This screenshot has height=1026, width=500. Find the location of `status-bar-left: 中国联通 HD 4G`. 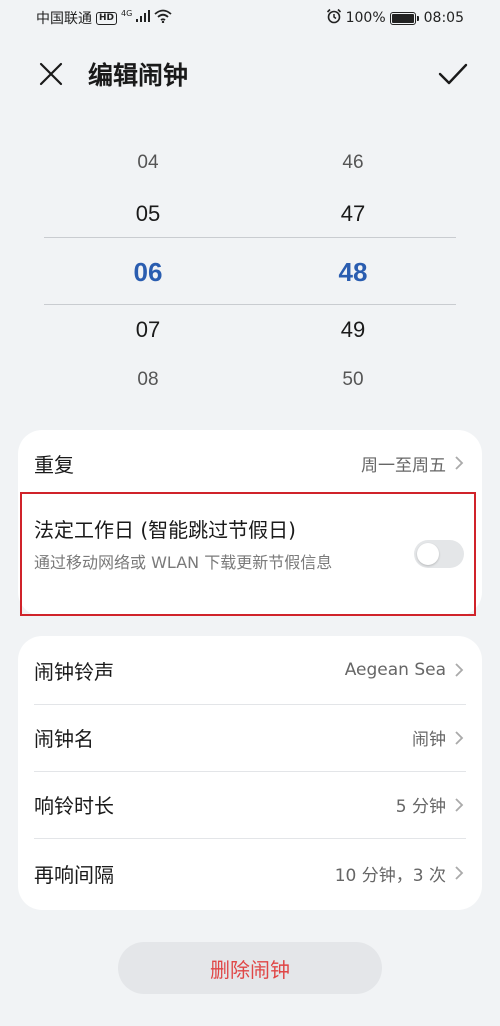

status-bar-left: 中国联通 HD 4G is located at coordinates (104, 18).